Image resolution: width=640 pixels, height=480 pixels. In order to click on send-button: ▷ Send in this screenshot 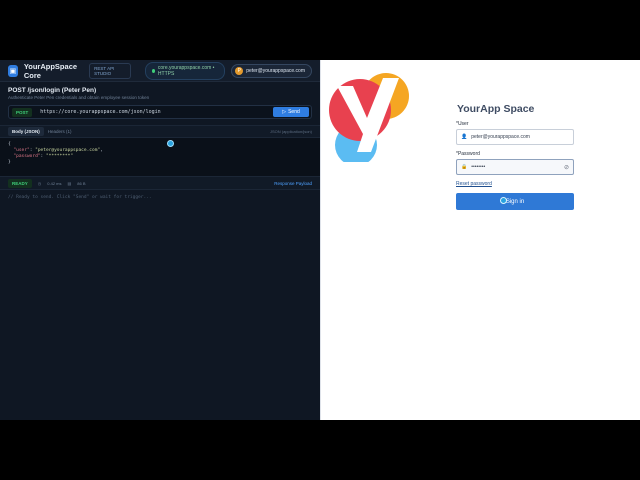, I will do `click(291, 112)`.